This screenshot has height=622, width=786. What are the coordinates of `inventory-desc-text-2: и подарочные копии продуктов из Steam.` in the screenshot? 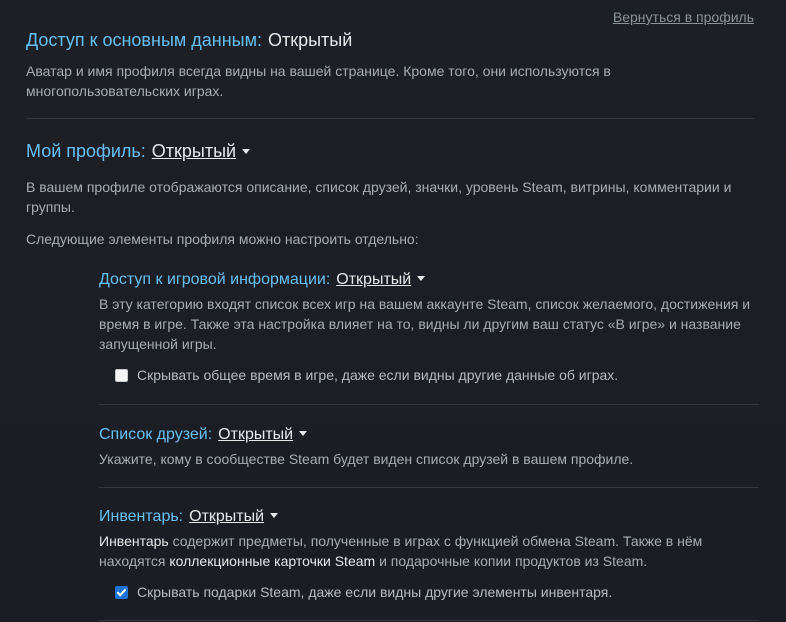 It's located at (511, 561).